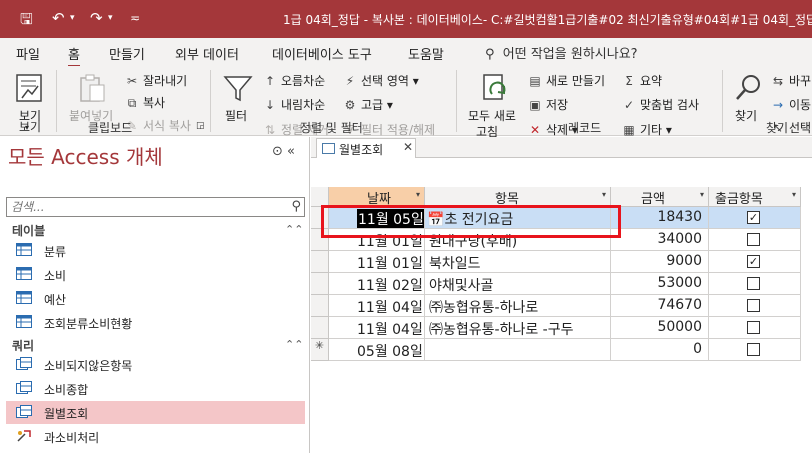 This screenshot has height=453, width=812. What do you see at coordinates (518, 328) in the screenshot?
I see `item-cell: ㈜농협유통-하나로 -구두` at bounding box center [518, 328].